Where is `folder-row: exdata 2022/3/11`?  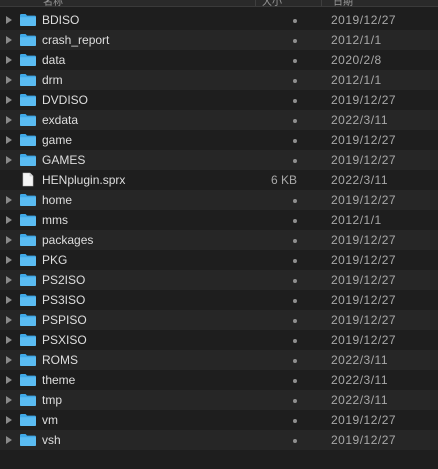
folder-row: exdata 2022/3/11 is located at coordinates (219, 120).